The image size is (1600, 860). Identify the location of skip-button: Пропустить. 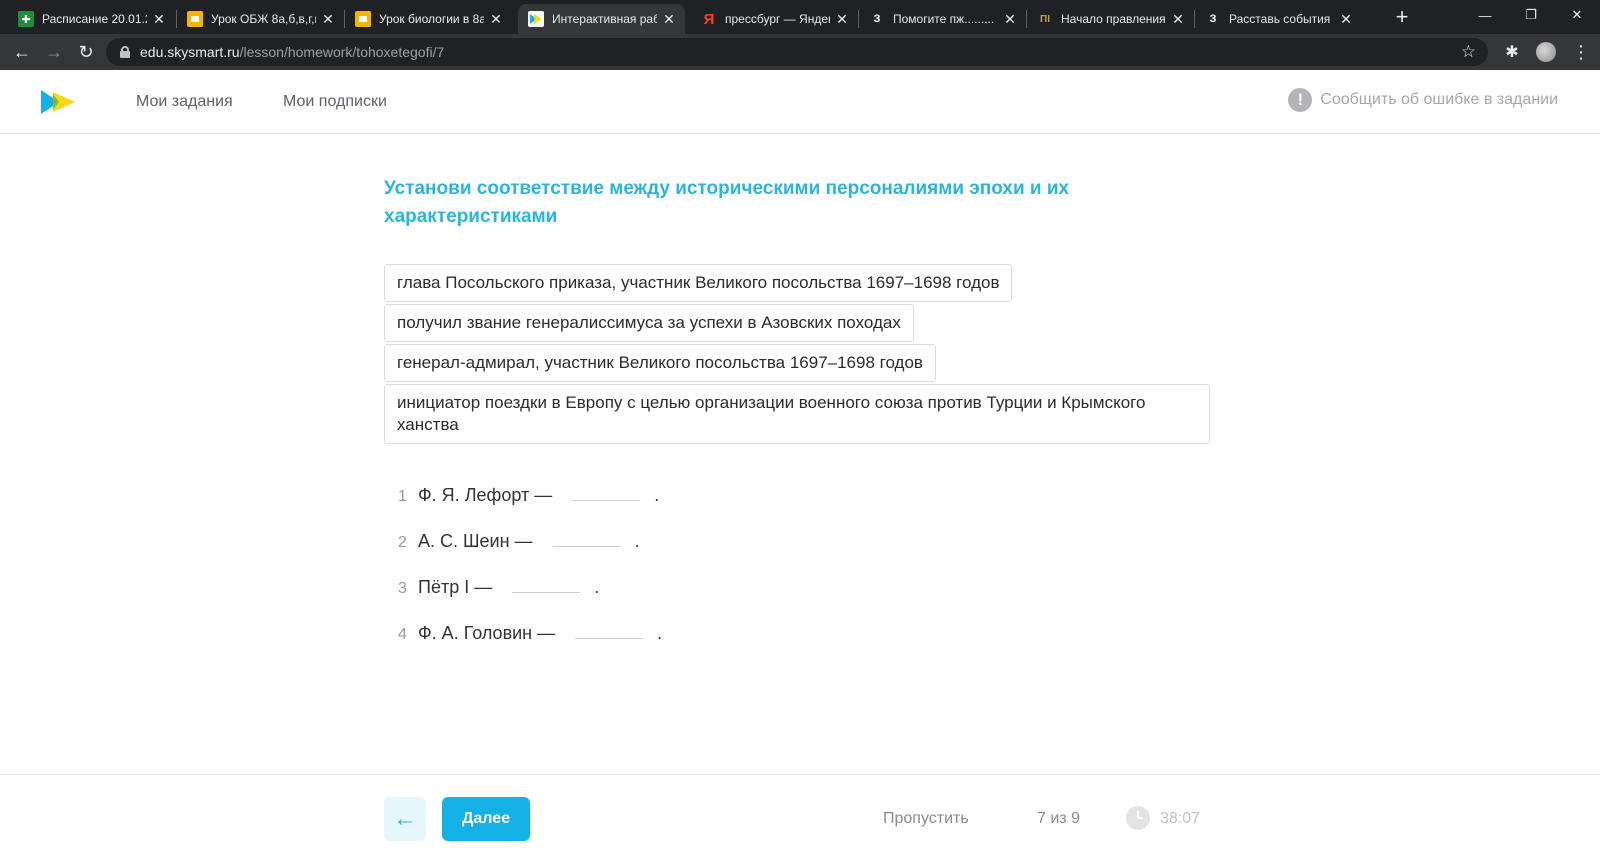
(926, 819).